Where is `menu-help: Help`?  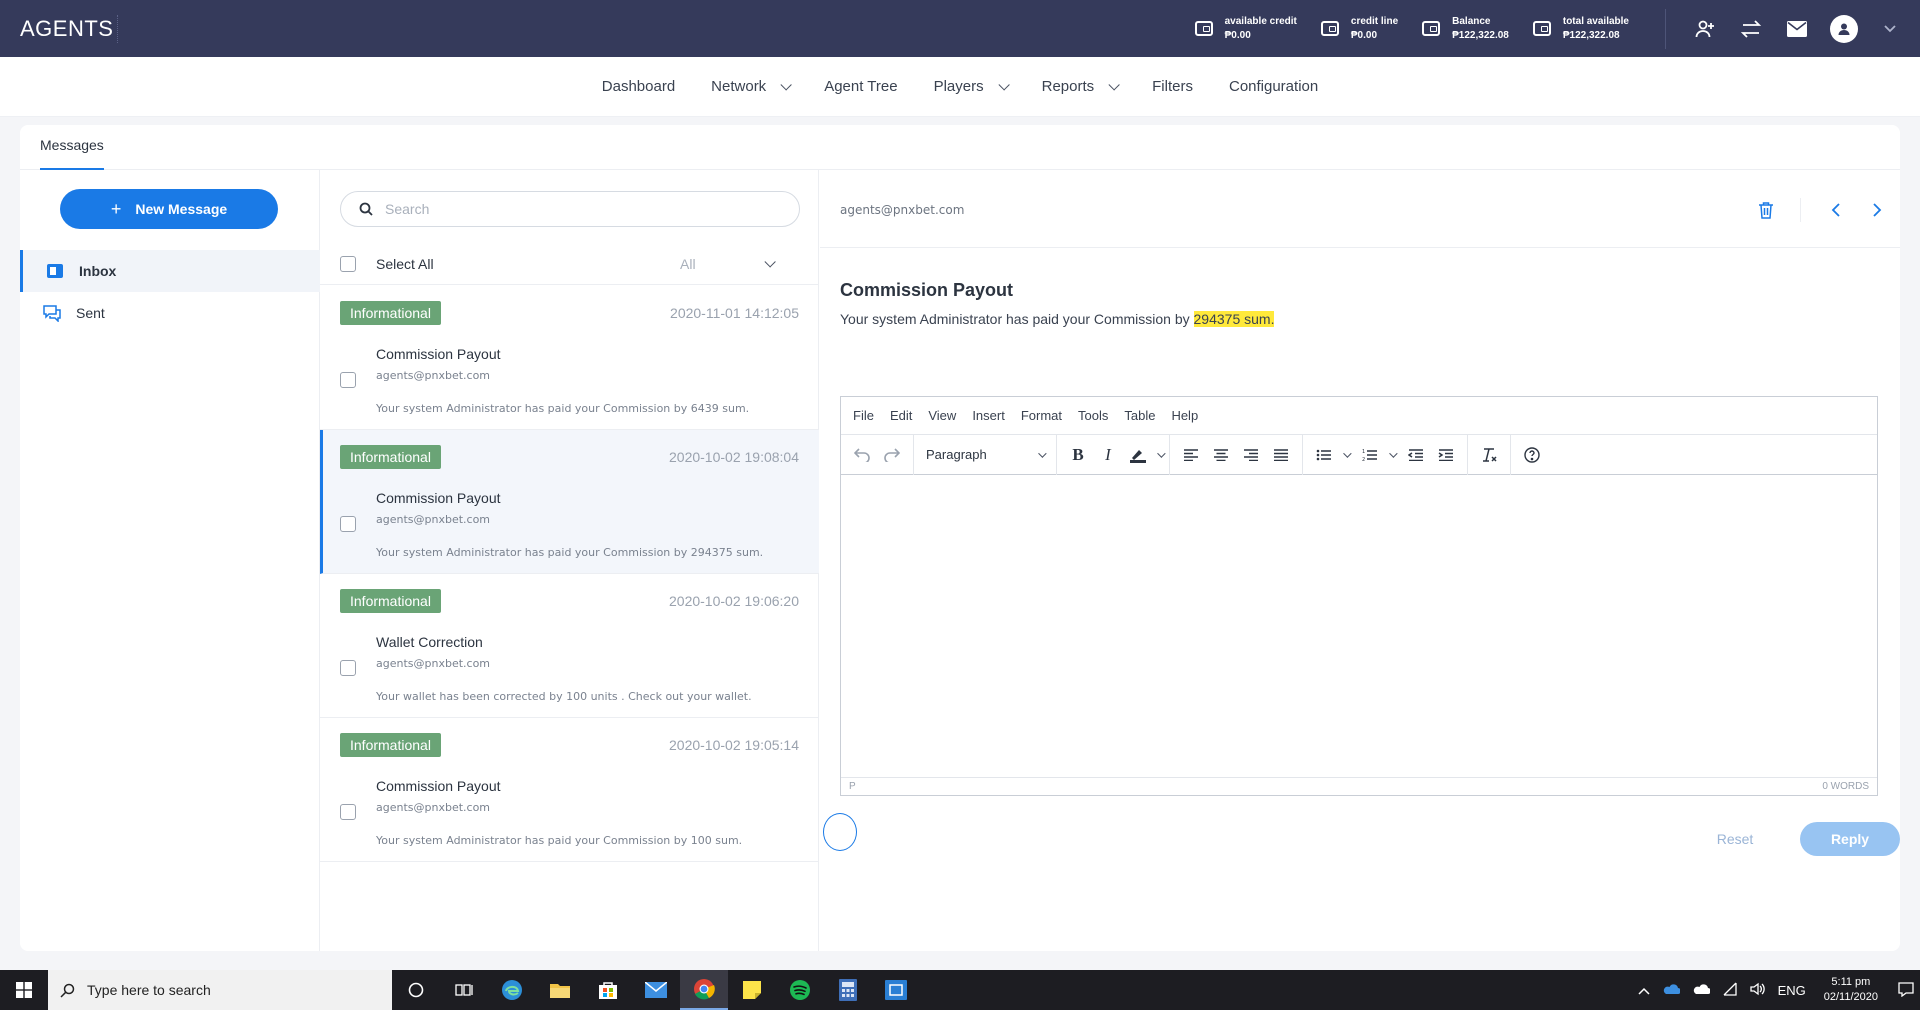 menu-help: Help is located at coordinates (1184, 415).